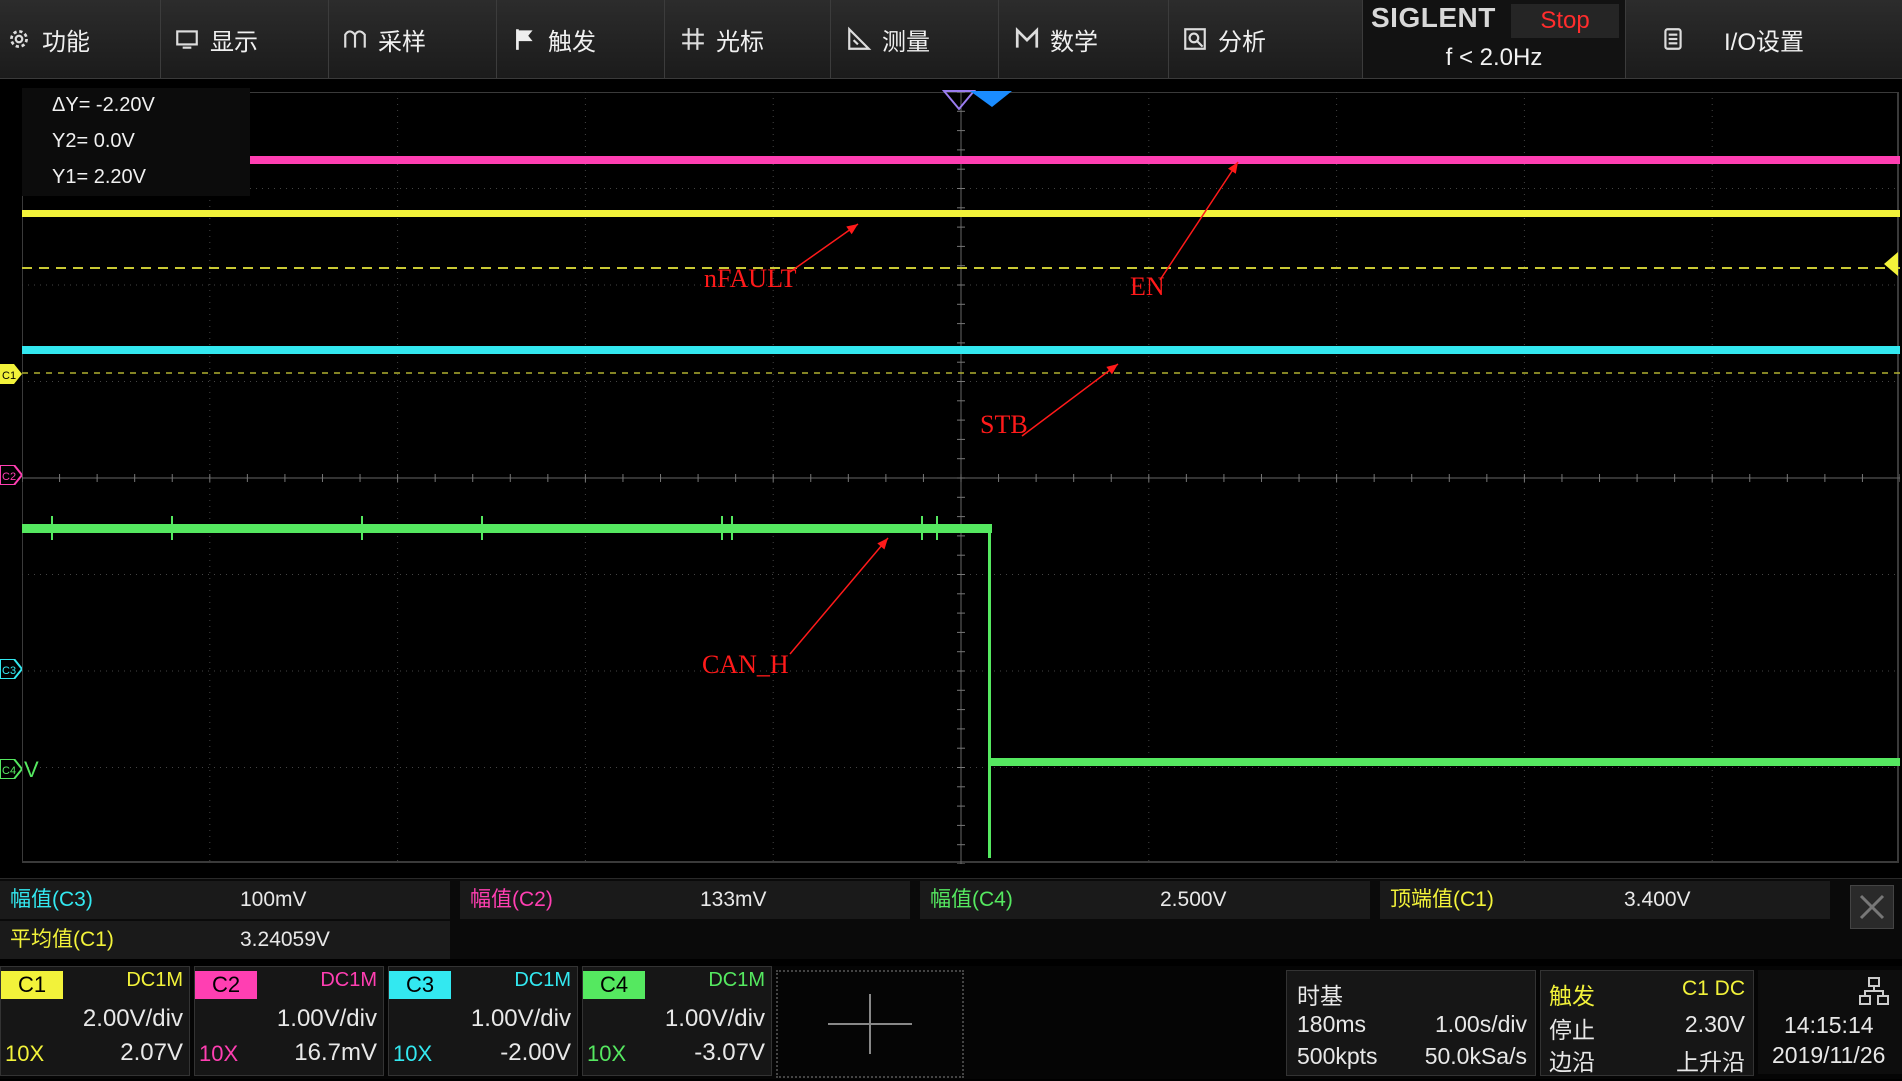  Describe the element at coordinates (745, 664) in the screenshot. I see `annotation-can-h: CAN_H` at that location.